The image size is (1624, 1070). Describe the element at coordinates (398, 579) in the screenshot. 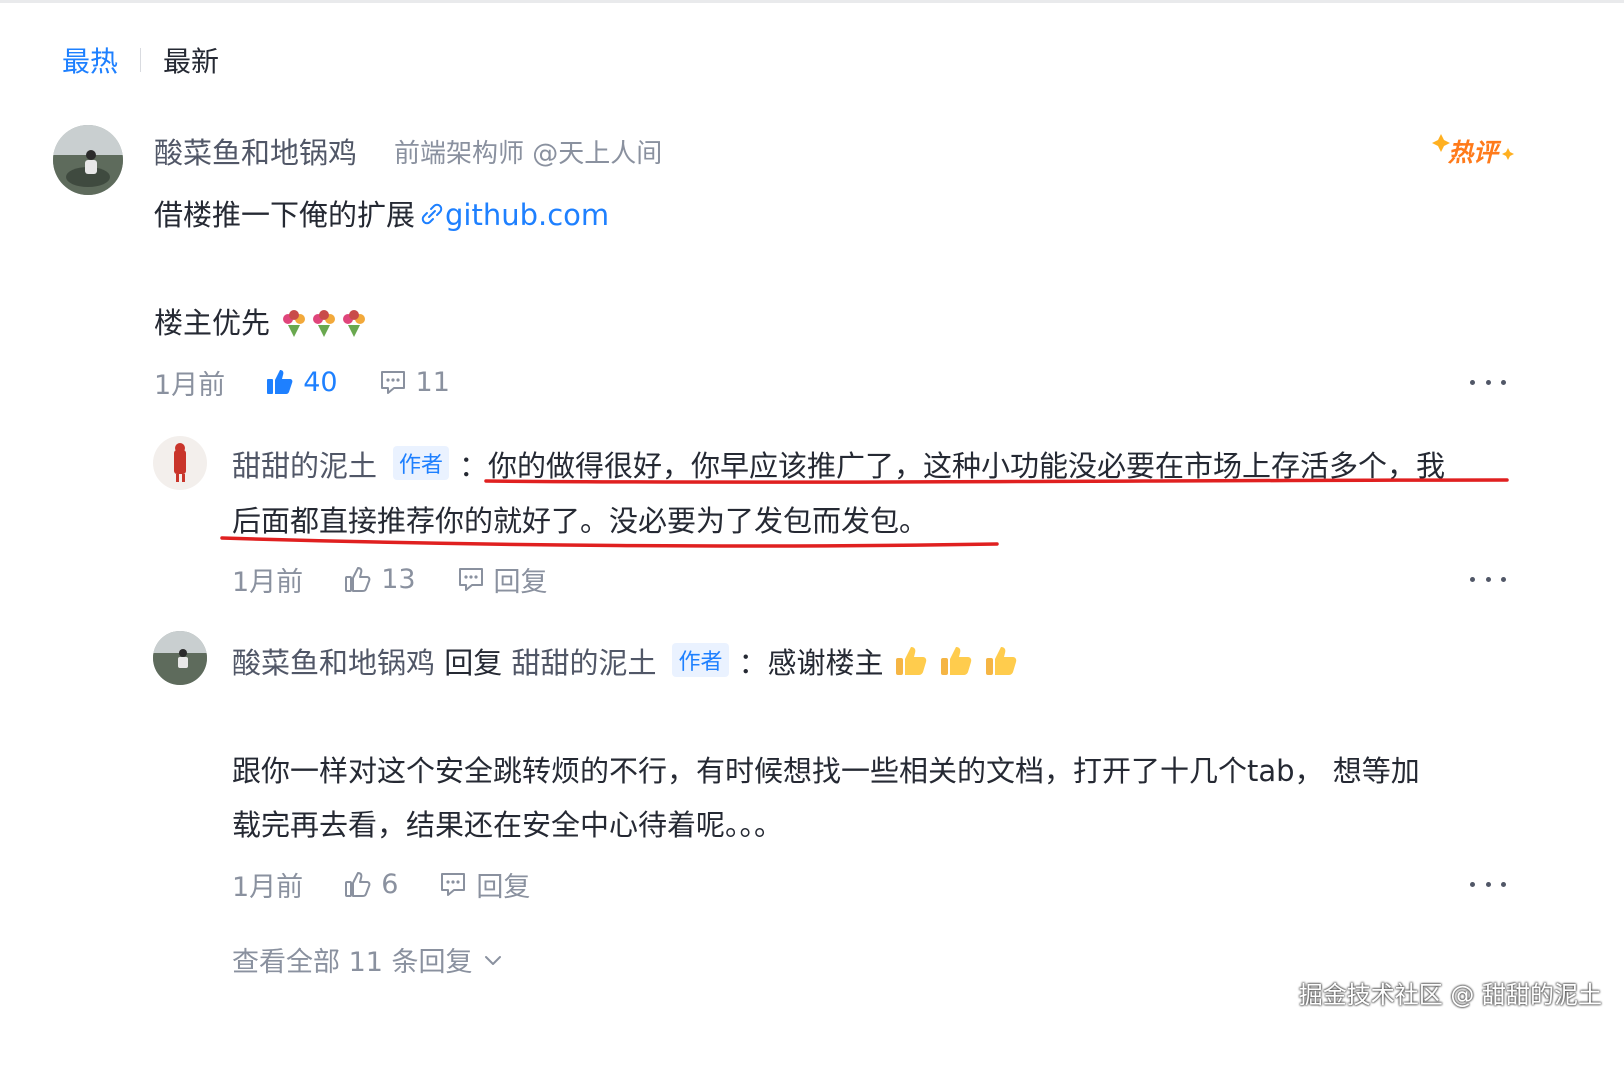

I see `like-count: 13` at that location.